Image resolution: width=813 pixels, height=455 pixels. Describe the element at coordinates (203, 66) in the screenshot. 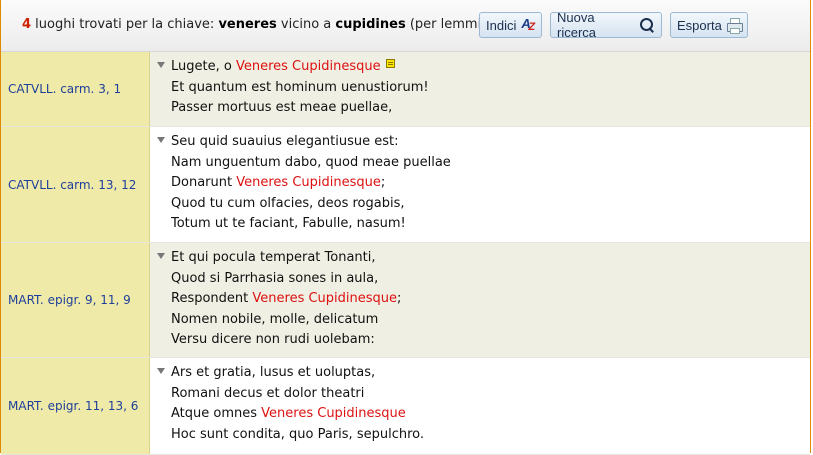

I see `line-text: Lugete, o` at that location.